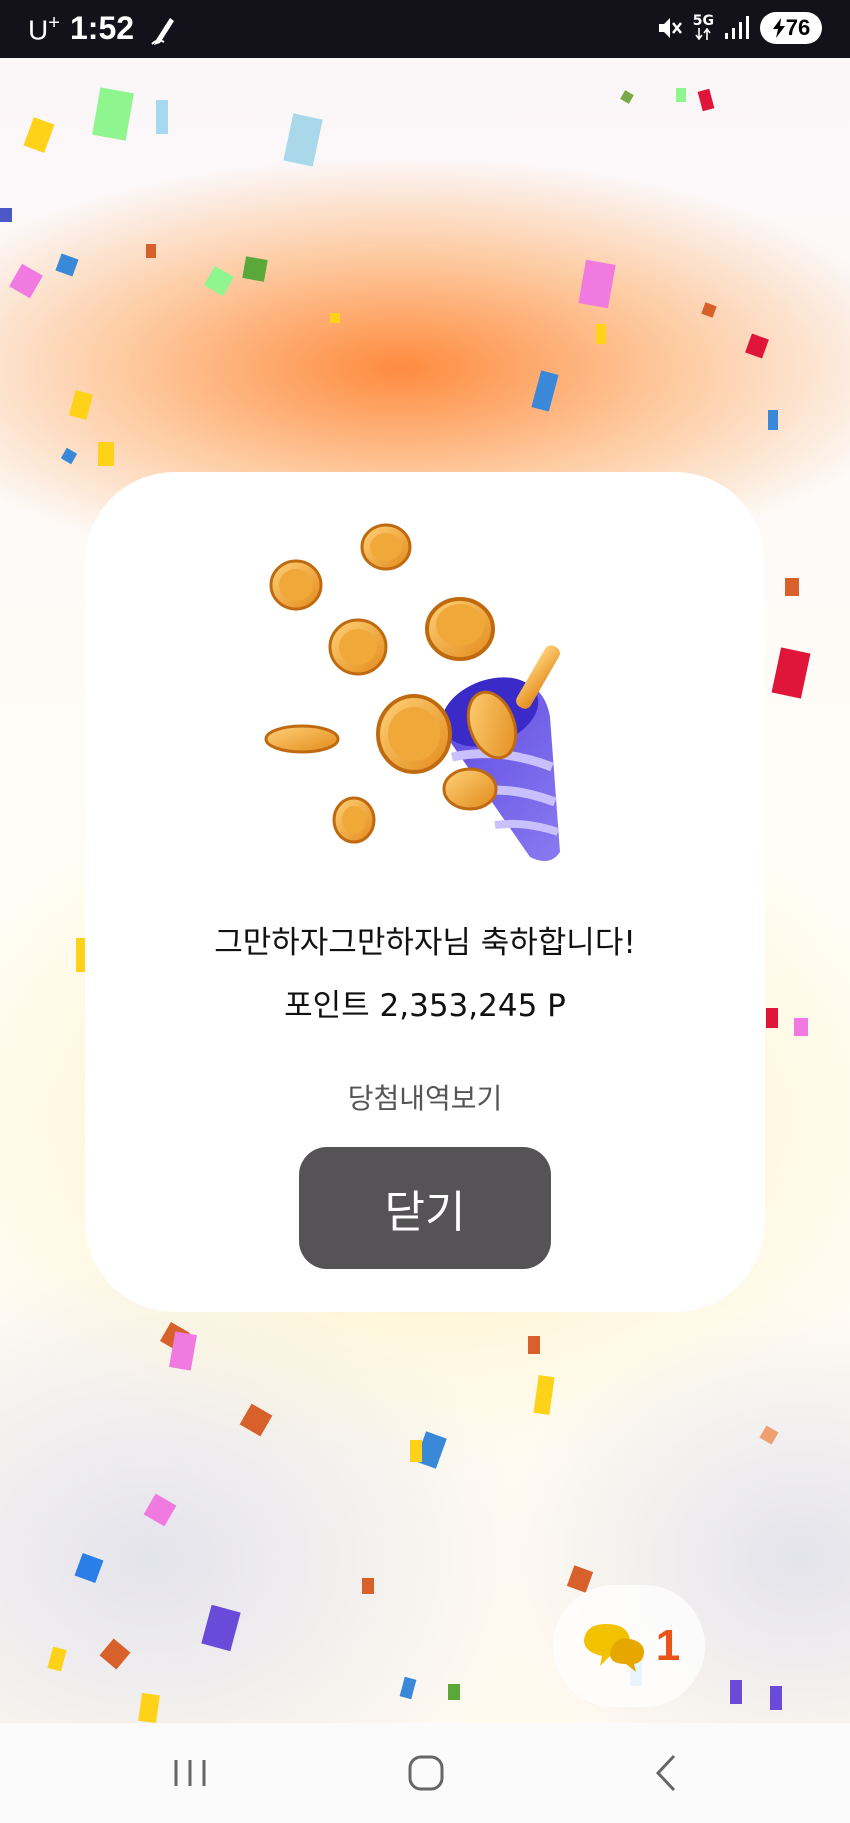  I want to click on pen-icon, so click(162, 31).